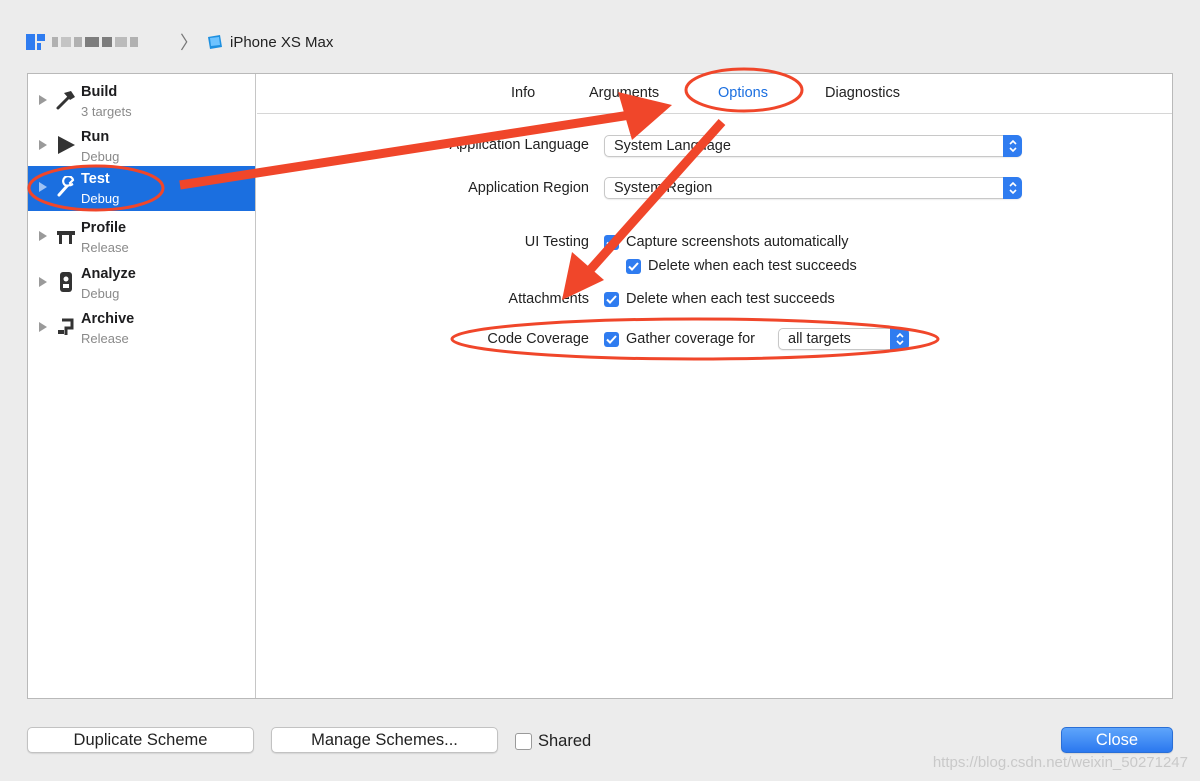 This screenshot has width=1200, height=781. What do you see at coordinates (66, 326) in the screenshot?
I see `archive-icon` at bounding box center [66, 326].